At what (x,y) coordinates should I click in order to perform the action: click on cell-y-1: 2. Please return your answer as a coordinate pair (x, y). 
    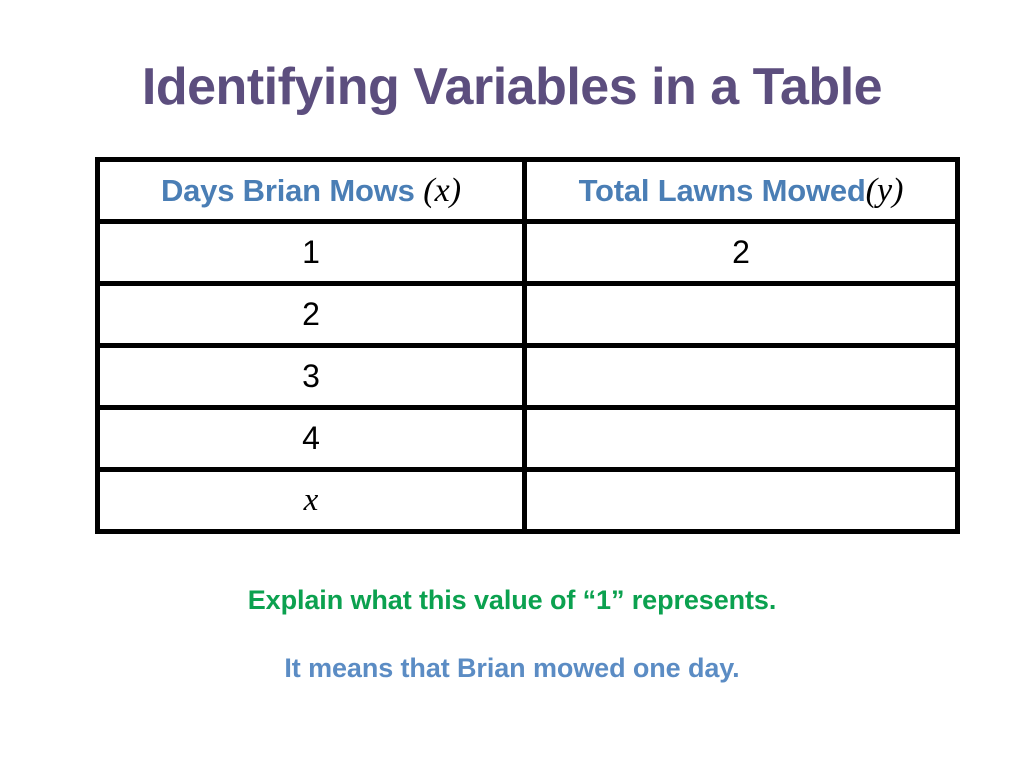
    Looking at the image, I should click on (741, 252).